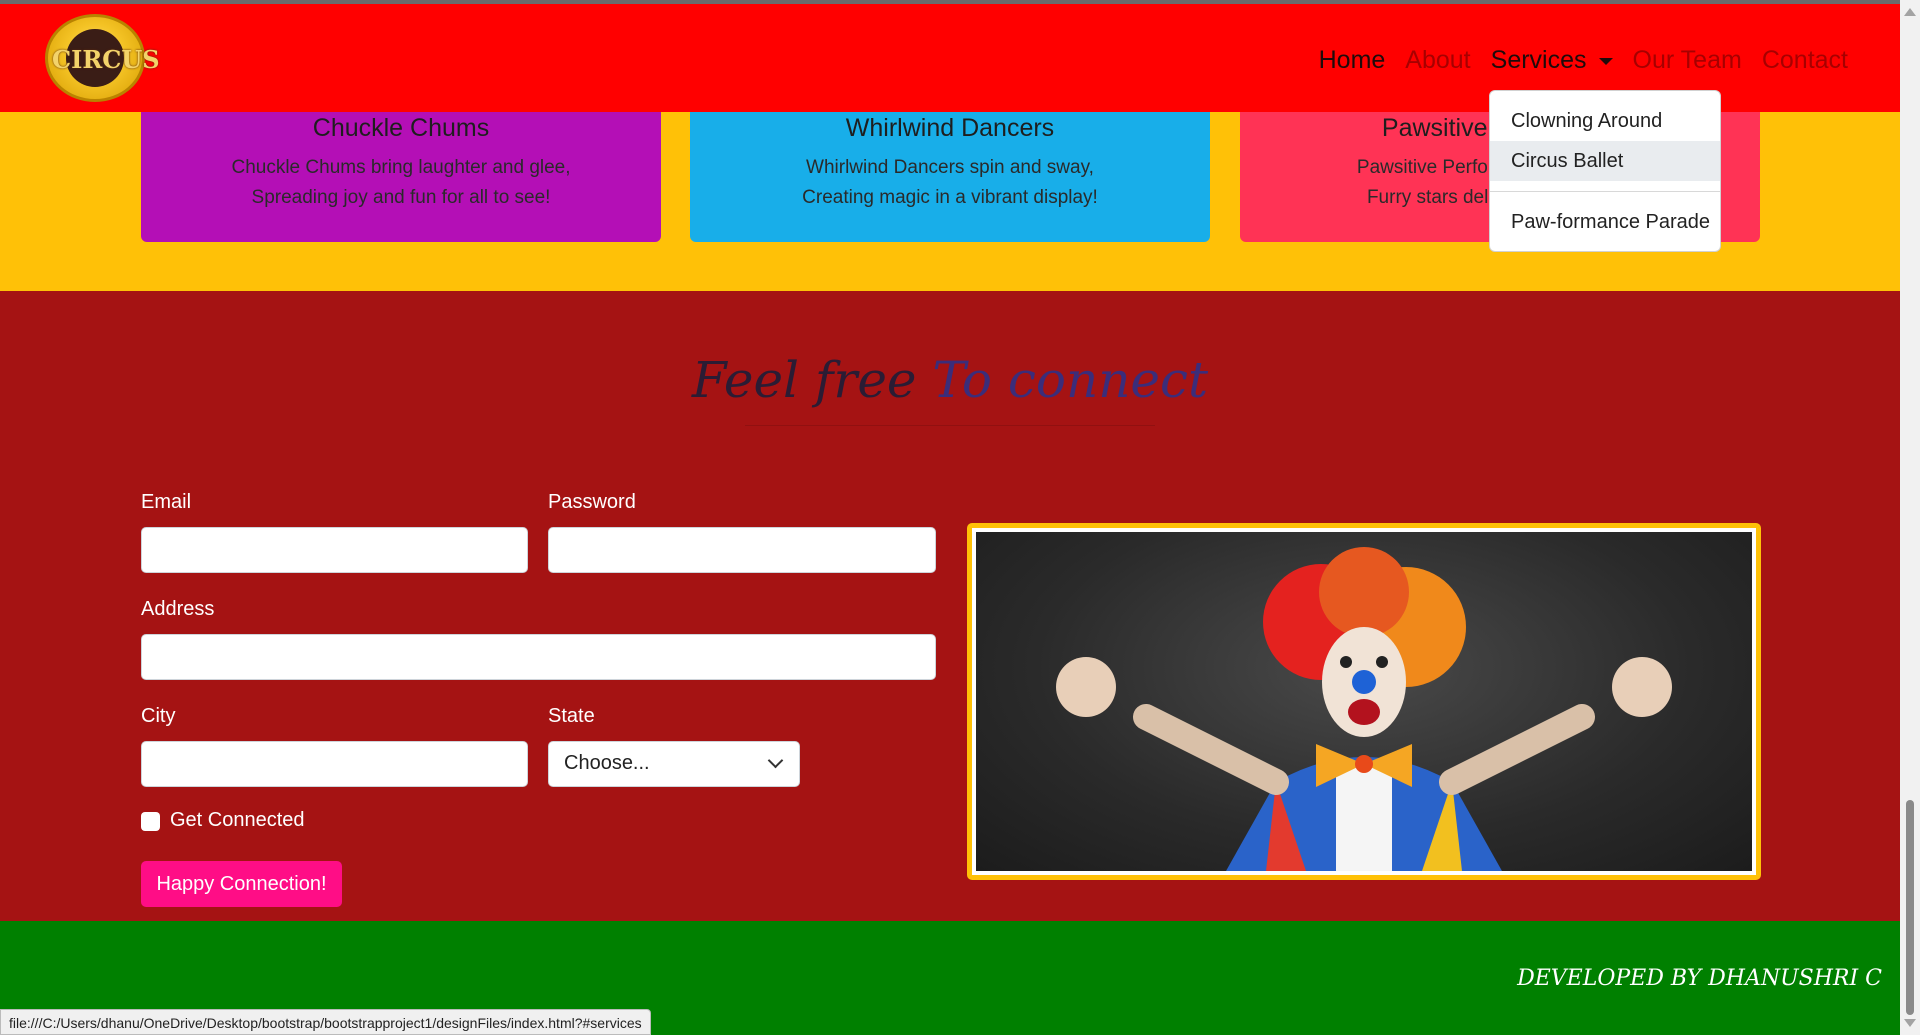 The image size is (1920, 1035). I want to click on happy-connection-button: Happy Connection!, so click(241, 884).